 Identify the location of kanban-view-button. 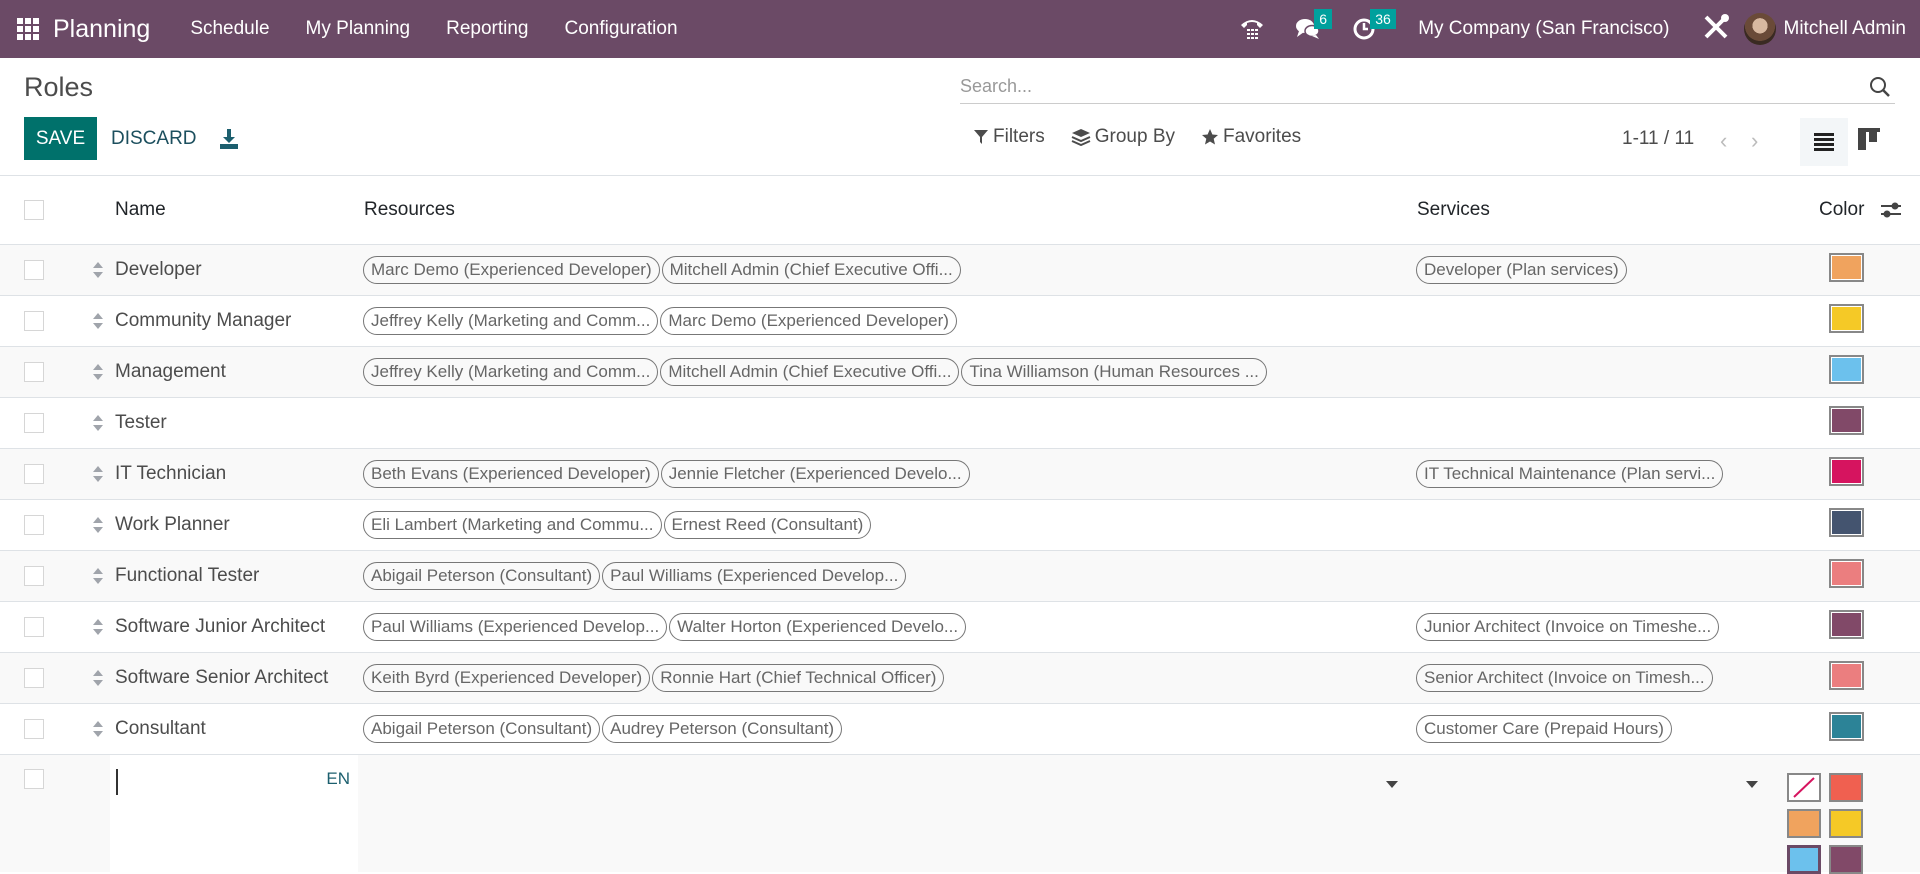
(1870, 140).